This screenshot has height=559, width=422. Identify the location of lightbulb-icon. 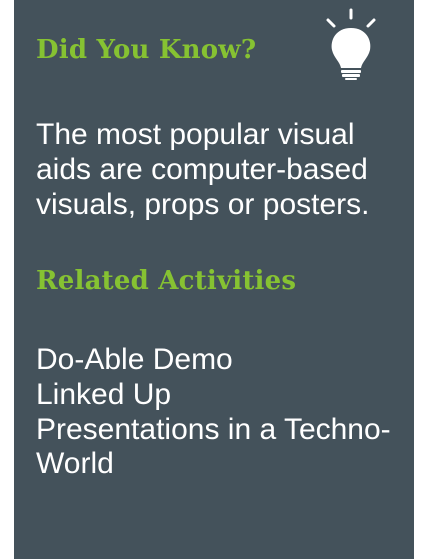
(351, 44).